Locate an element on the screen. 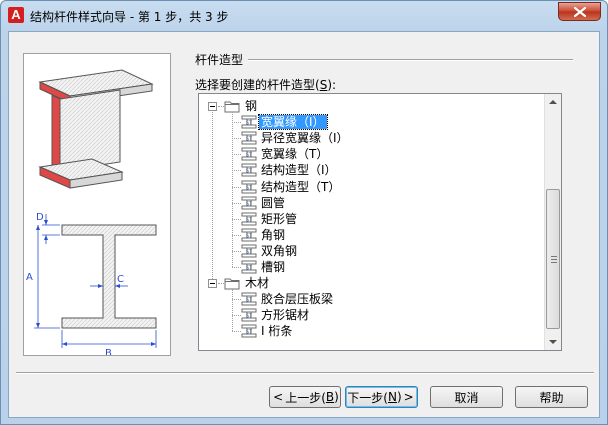  tree-folder-label: 木材 is located at coordinates (257, 283).